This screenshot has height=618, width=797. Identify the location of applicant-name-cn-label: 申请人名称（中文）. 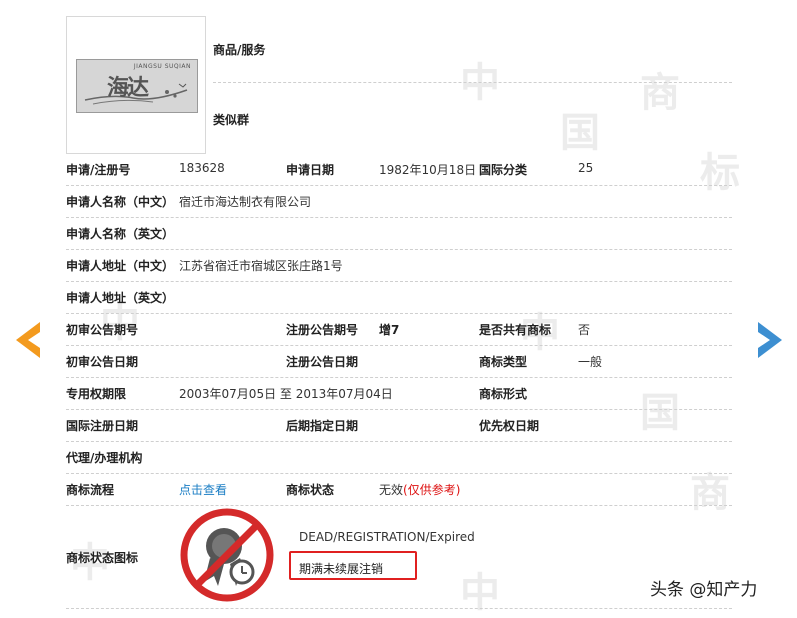
(120, 202).